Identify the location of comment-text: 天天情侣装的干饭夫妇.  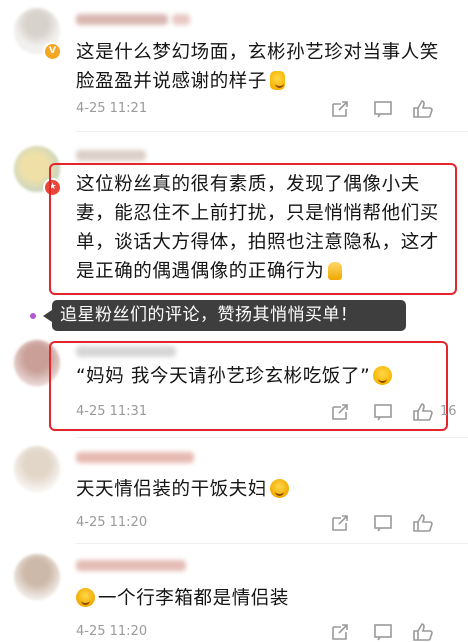
(261, 489).